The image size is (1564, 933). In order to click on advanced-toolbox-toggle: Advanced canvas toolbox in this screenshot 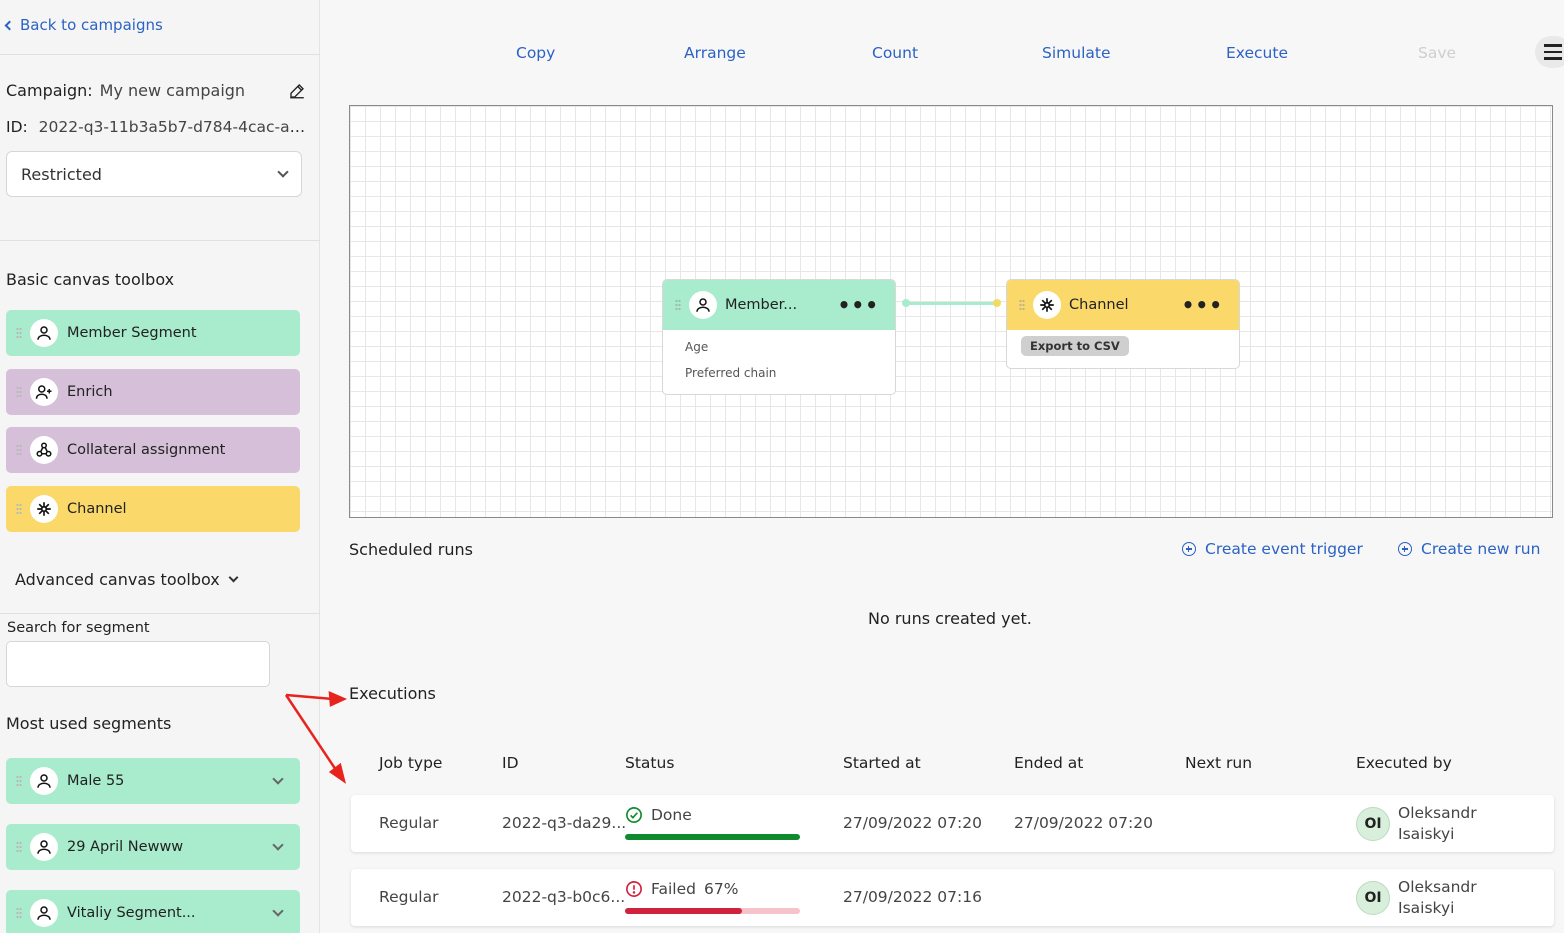, I will do `click(127, 579)`.